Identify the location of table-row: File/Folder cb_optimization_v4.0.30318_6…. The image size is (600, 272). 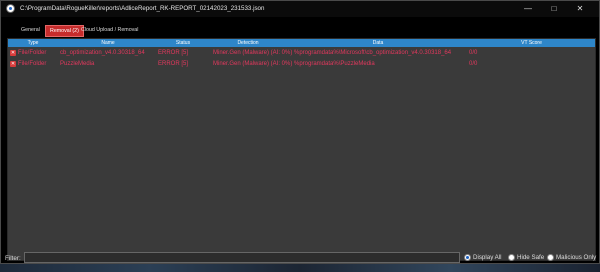
(301, 53).